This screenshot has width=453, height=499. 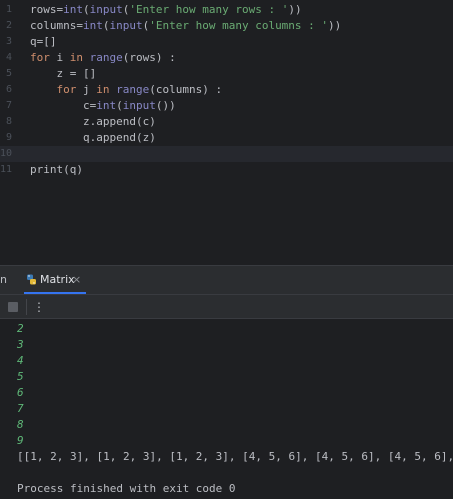 What do you see at coordinates (8, 121) in the screenshot?
I see `line-number: 8` at bounding box center [8, 121].